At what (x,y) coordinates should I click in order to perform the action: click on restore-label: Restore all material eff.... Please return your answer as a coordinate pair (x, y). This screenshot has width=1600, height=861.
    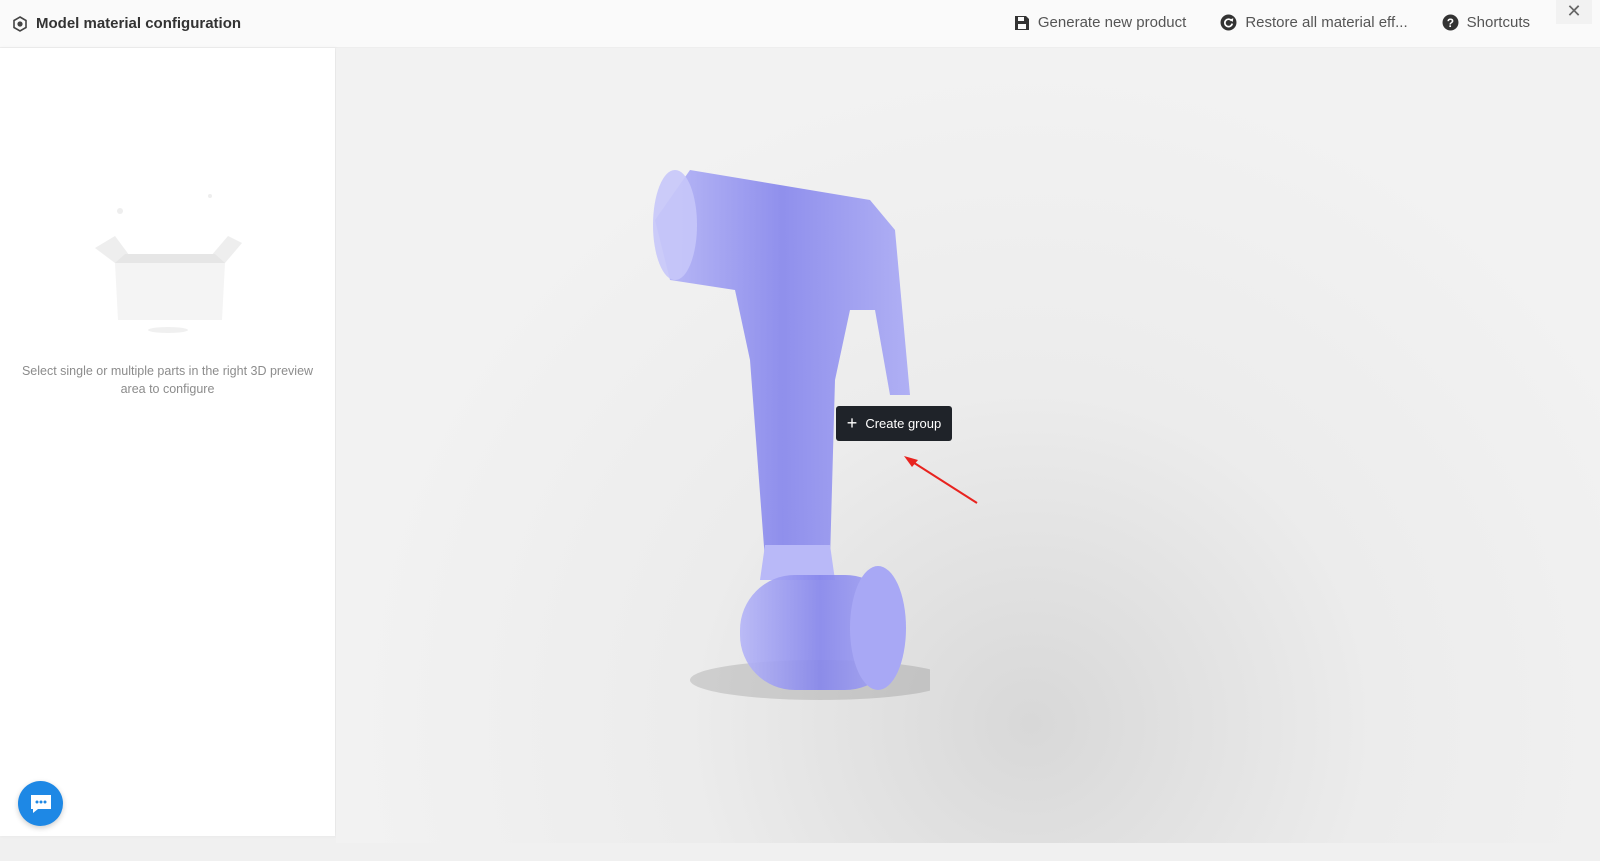
    Looking at the image, I should click on (1326, 22).